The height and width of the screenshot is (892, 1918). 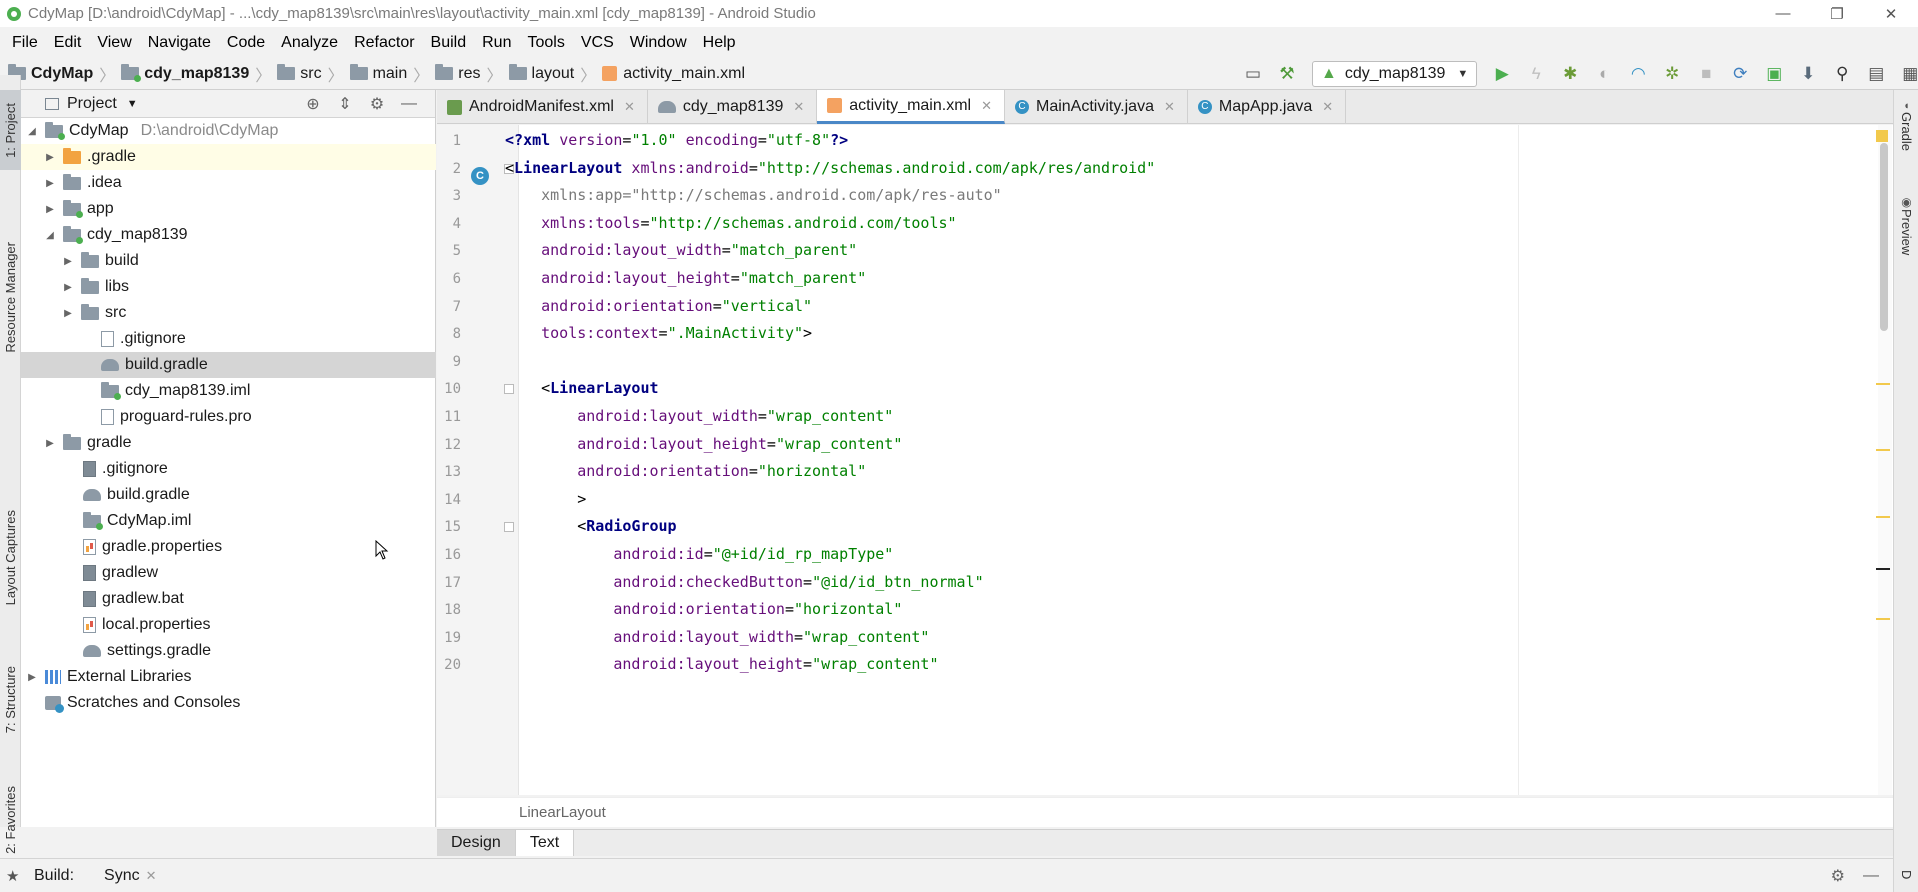 I want to click on tree-item-gradle-dir: ▶ .gradle, so click(x=228, y=157).